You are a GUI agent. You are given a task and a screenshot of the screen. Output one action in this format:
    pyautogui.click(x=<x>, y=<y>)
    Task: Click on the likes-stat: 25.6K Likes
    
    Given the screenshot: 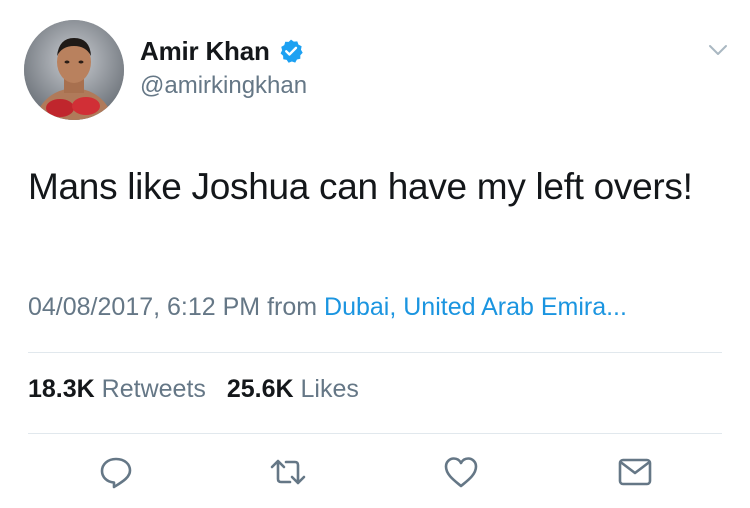 What is the action you would take?
    pyautogui.click(x=293, y=389)
    